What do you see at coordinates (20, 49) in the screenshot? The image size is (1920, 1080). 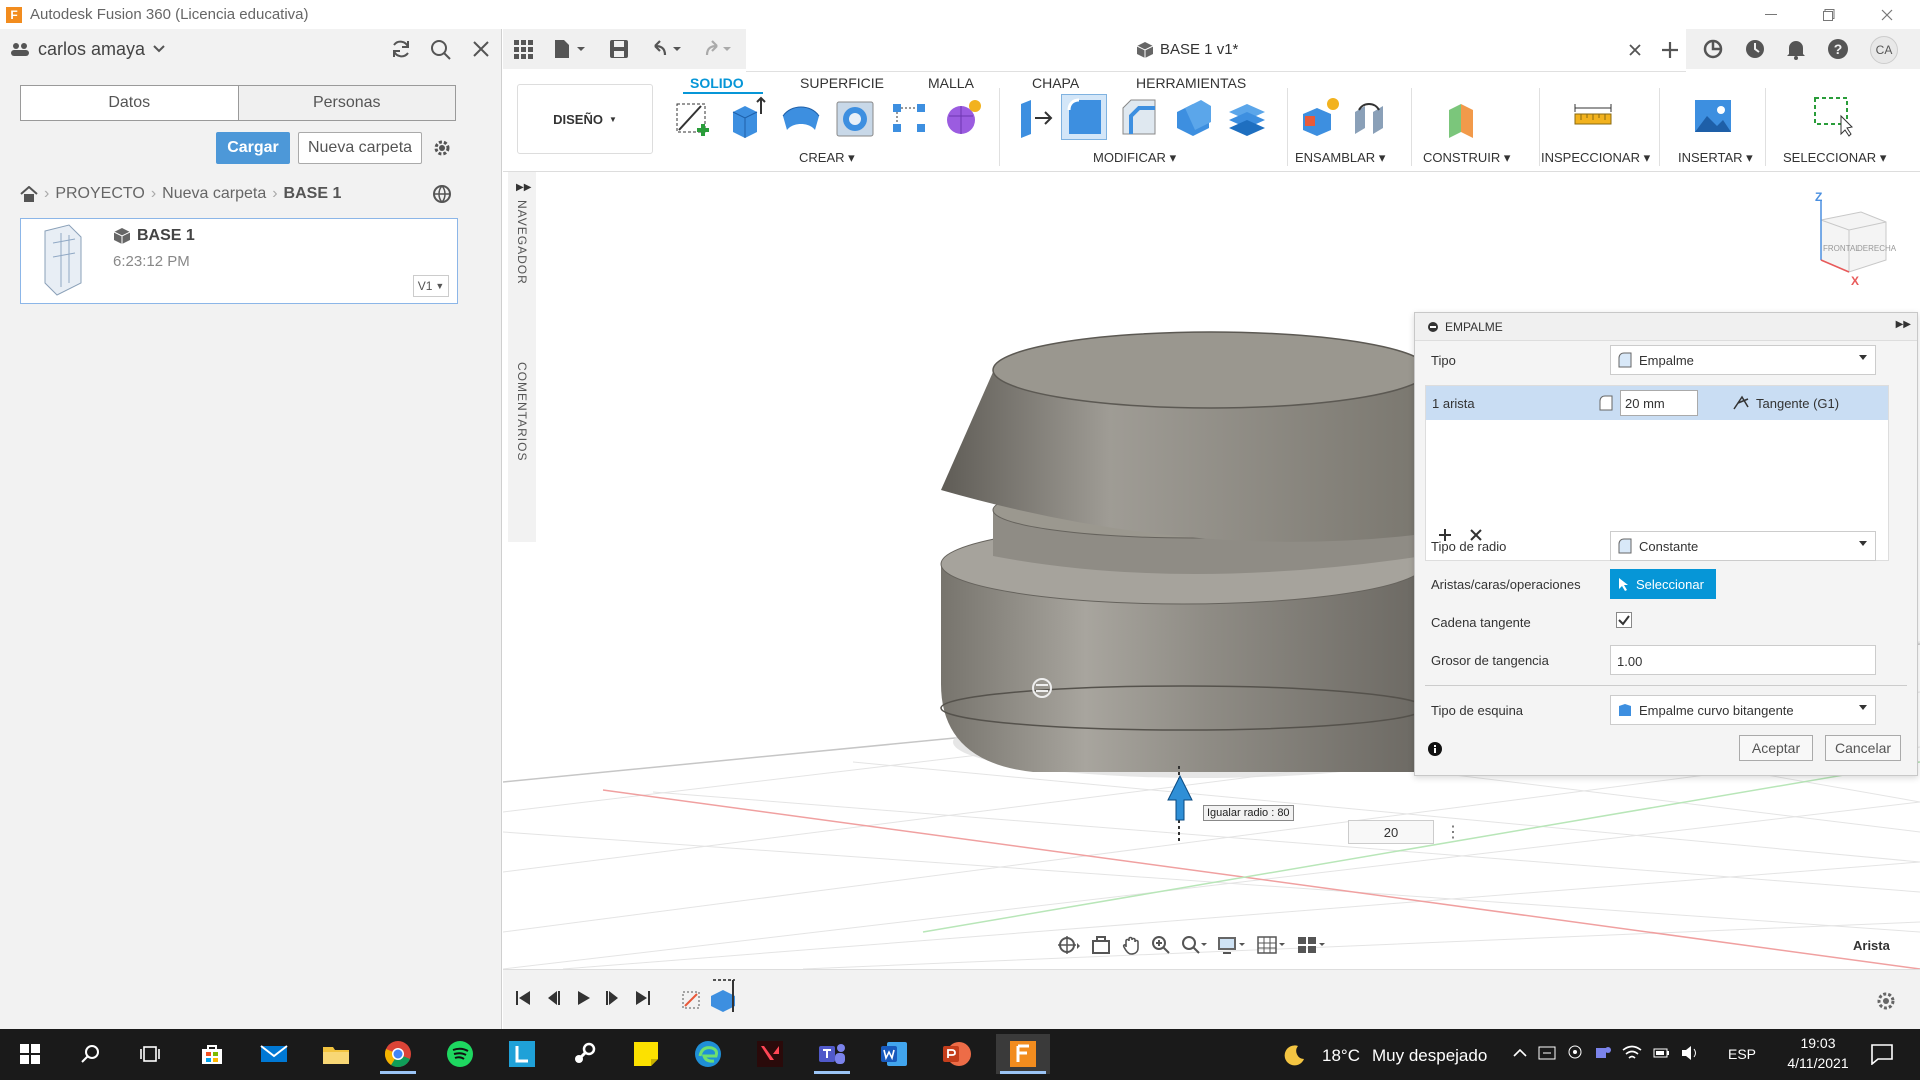 I see `team-icon` at bounding box center [20, 49].